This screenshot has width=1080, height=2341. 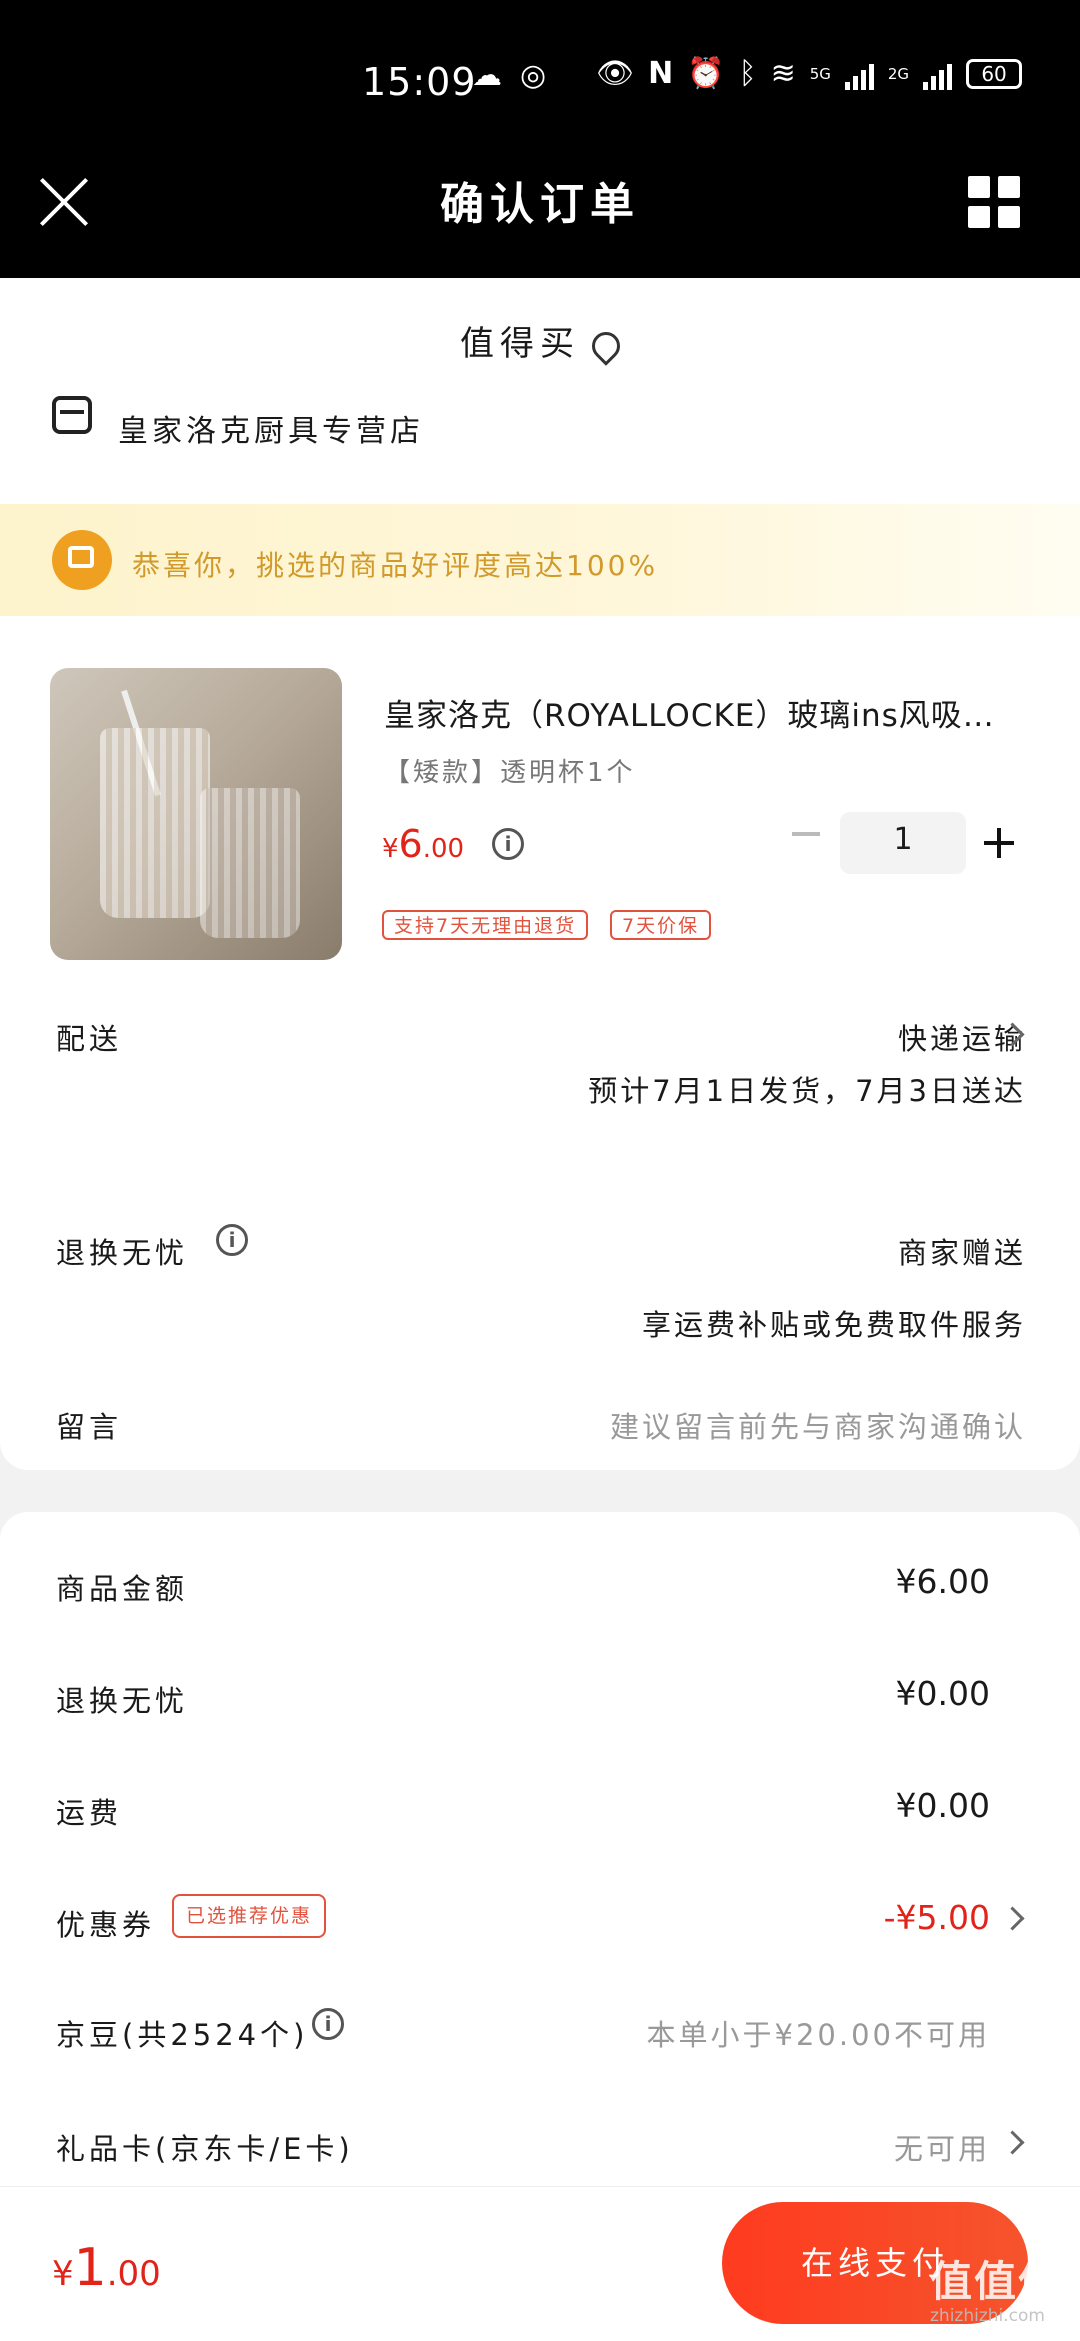 I want to click on watermark-site: zhizhizhi.com, so click(x=987, y=2316).